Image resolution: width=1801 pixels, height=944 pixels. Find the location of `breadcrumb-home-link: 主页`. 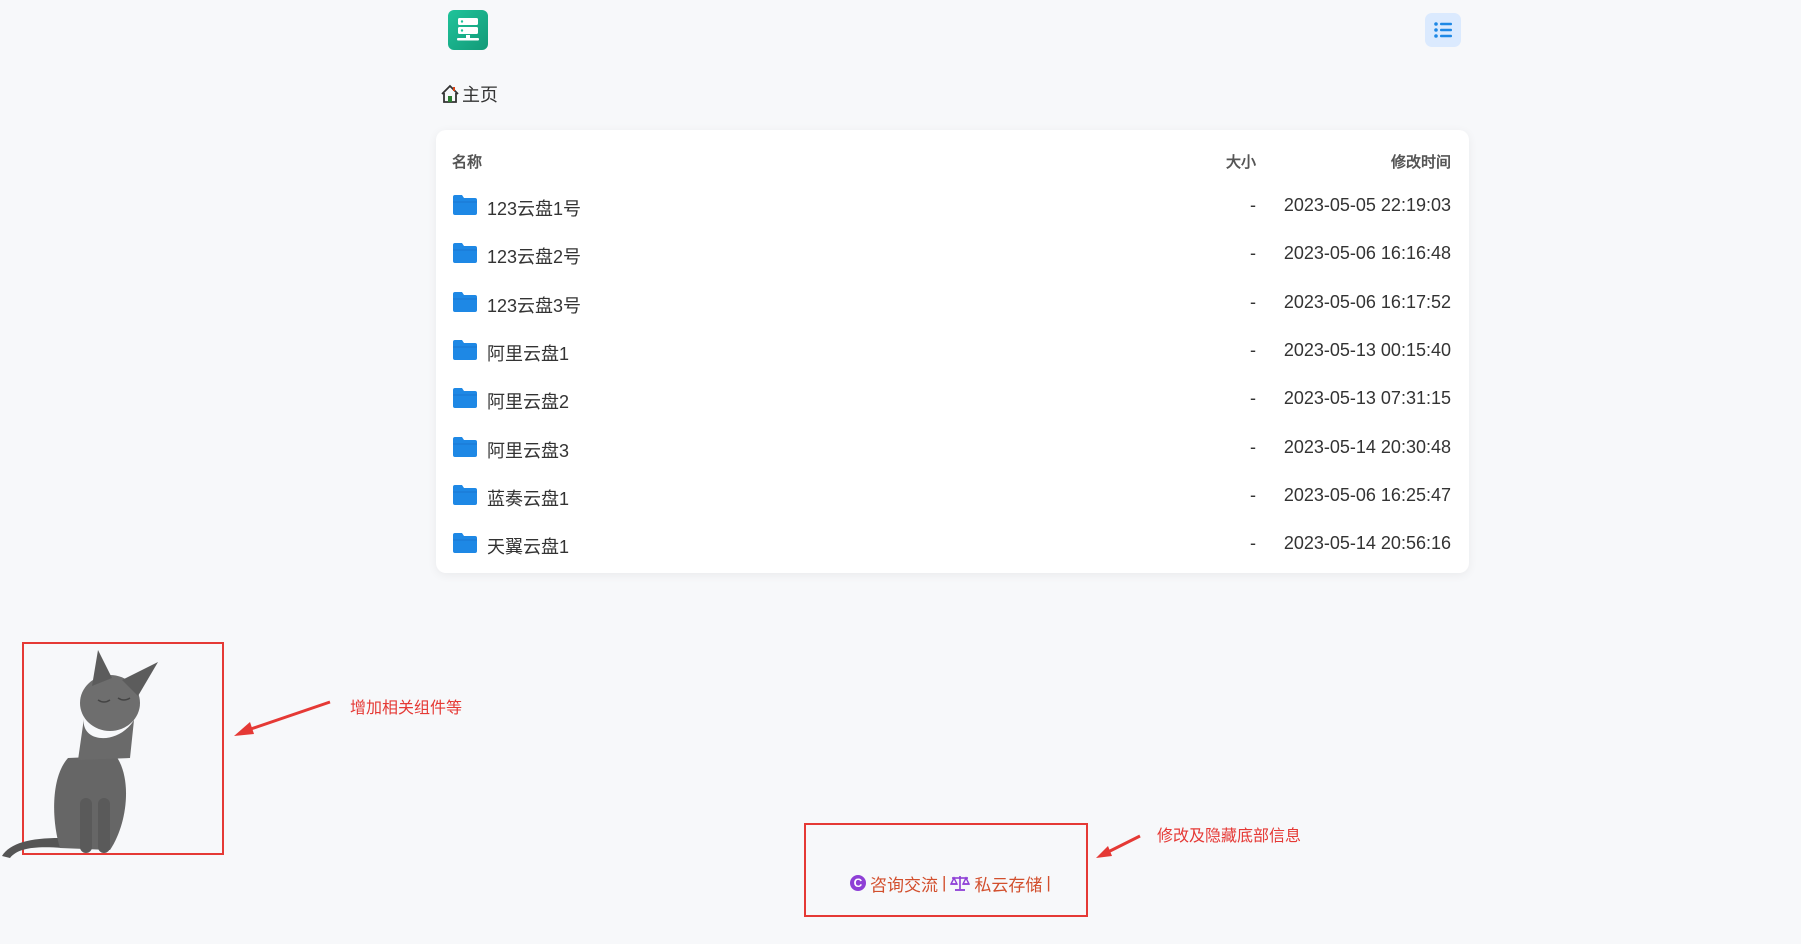

breadcrumb-home-link: 主页 is located at coordinates (480, 94).